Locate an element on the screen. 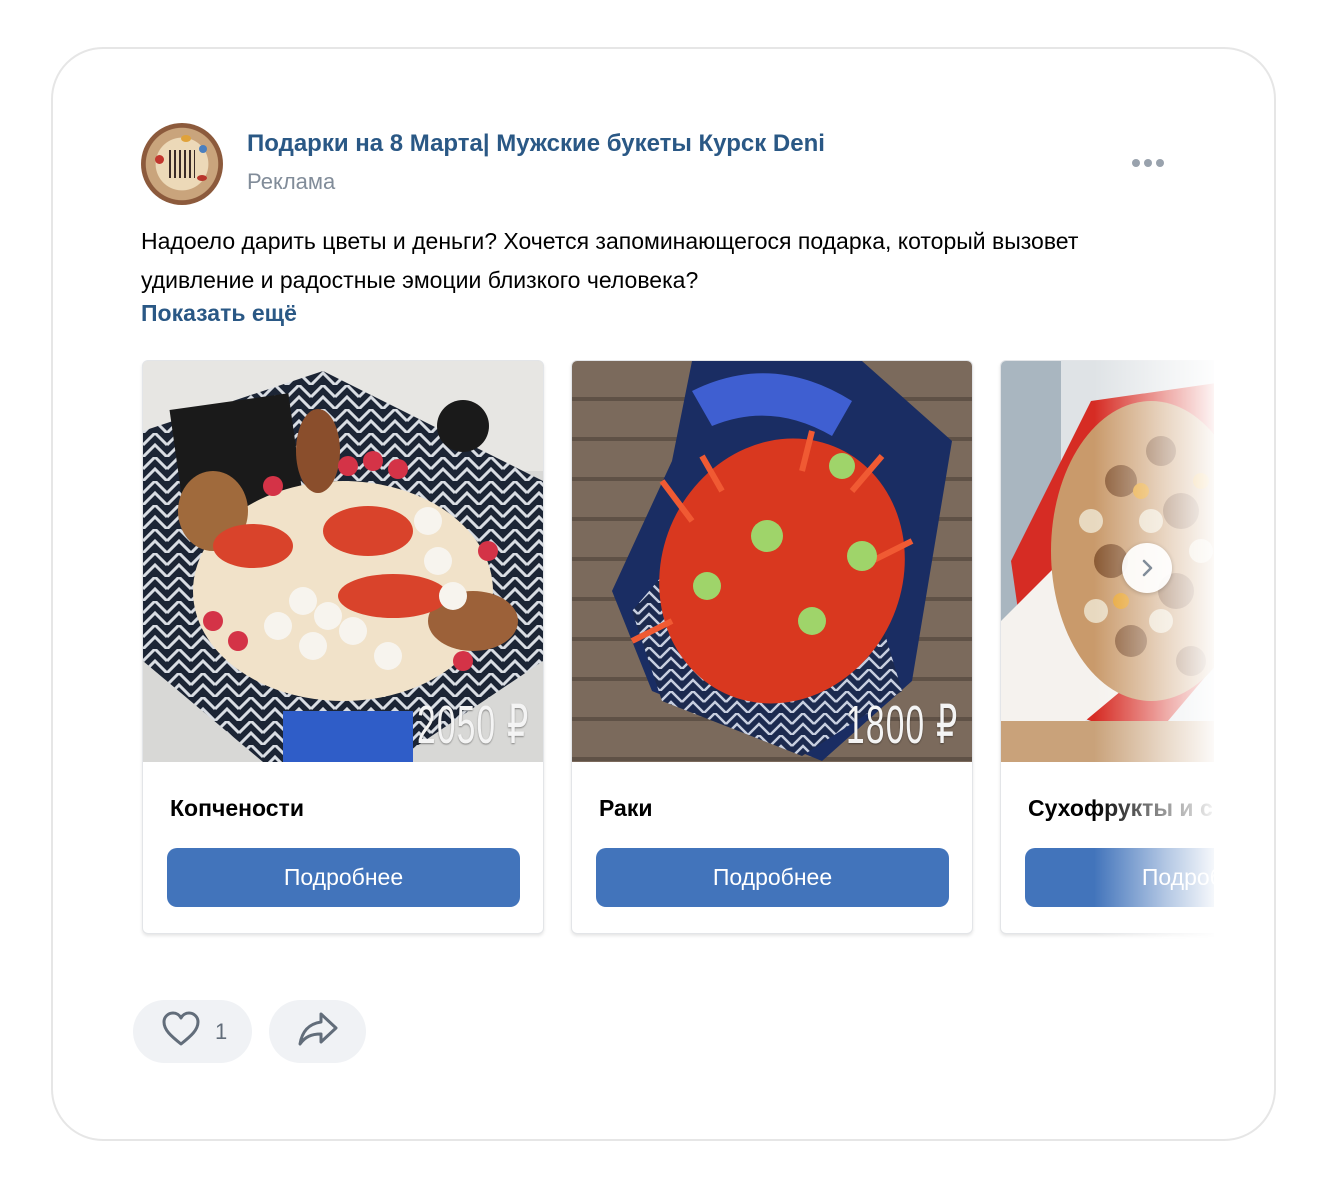 The height and width of the screenshot is (1203, 1327). product-card: Сухофрукты и с Подробнее is located at coordinates (1107, 647).